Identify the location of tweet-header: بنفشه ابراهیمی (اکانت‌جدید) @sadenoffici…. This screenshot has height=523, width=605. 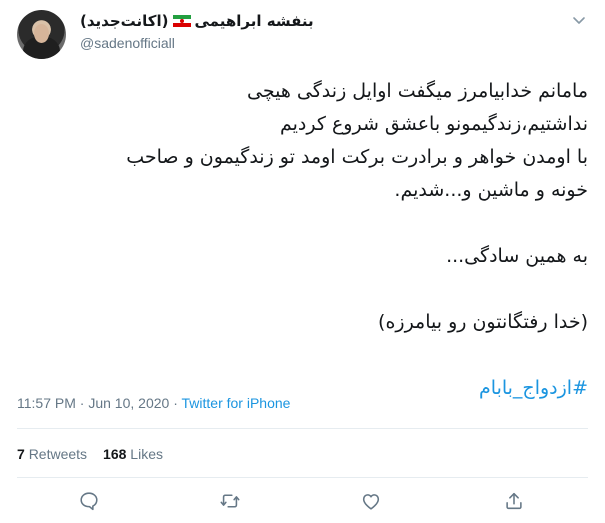
(302, 35).